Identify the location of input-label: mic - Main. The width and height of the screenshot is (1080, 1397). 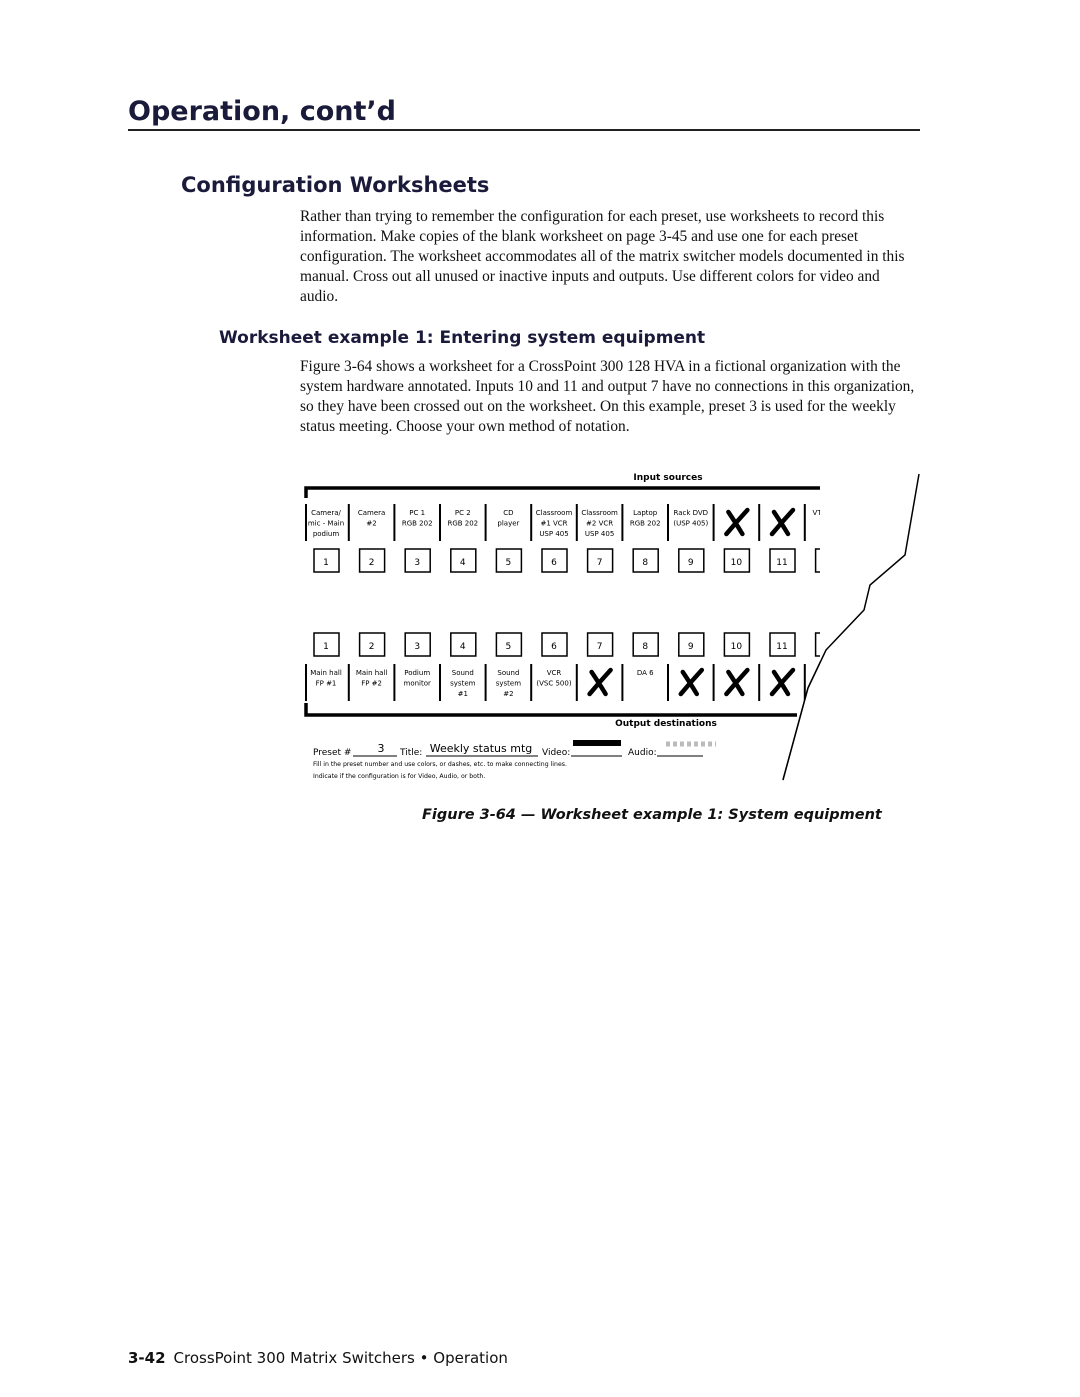
(326, 524).